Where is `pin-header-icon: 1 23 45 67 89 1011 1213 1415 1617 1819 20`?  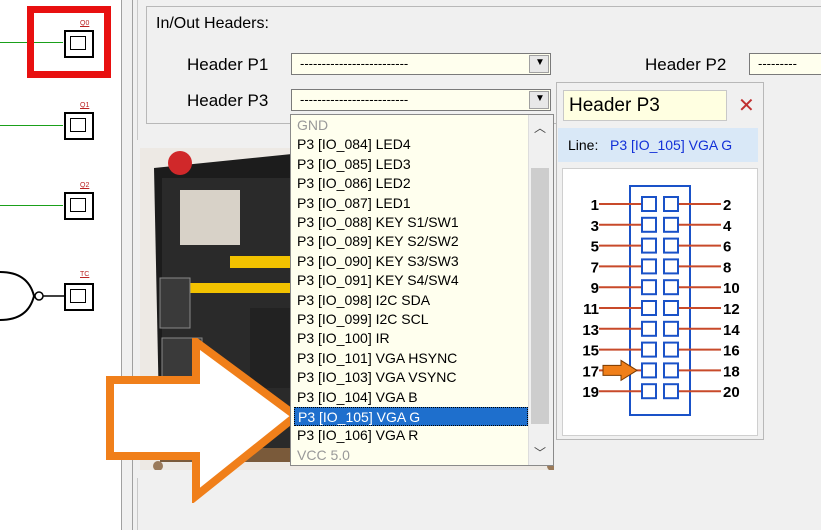
pin-header-icon: 1 23 45 67 89 1011 1213 1415 1617 1819 20 is located at coordinates (661, 300).